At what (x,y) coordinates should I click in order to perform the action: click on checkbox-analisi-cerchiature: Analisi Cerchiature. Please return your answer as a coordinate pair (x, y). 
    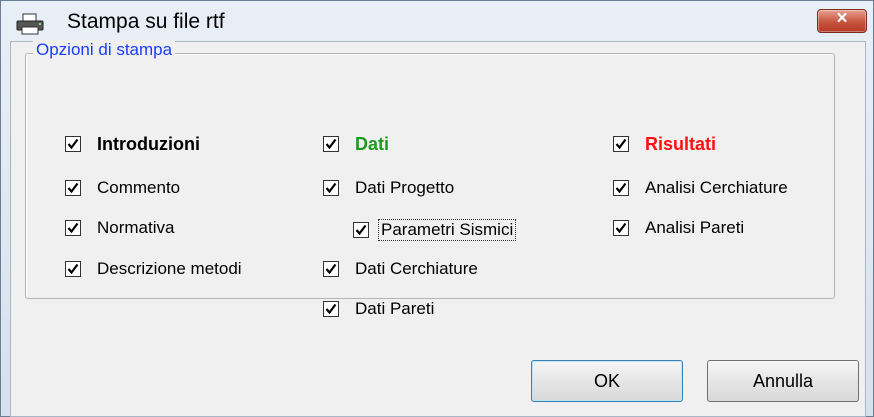
    Looking at the image, I should click on (700, 188).